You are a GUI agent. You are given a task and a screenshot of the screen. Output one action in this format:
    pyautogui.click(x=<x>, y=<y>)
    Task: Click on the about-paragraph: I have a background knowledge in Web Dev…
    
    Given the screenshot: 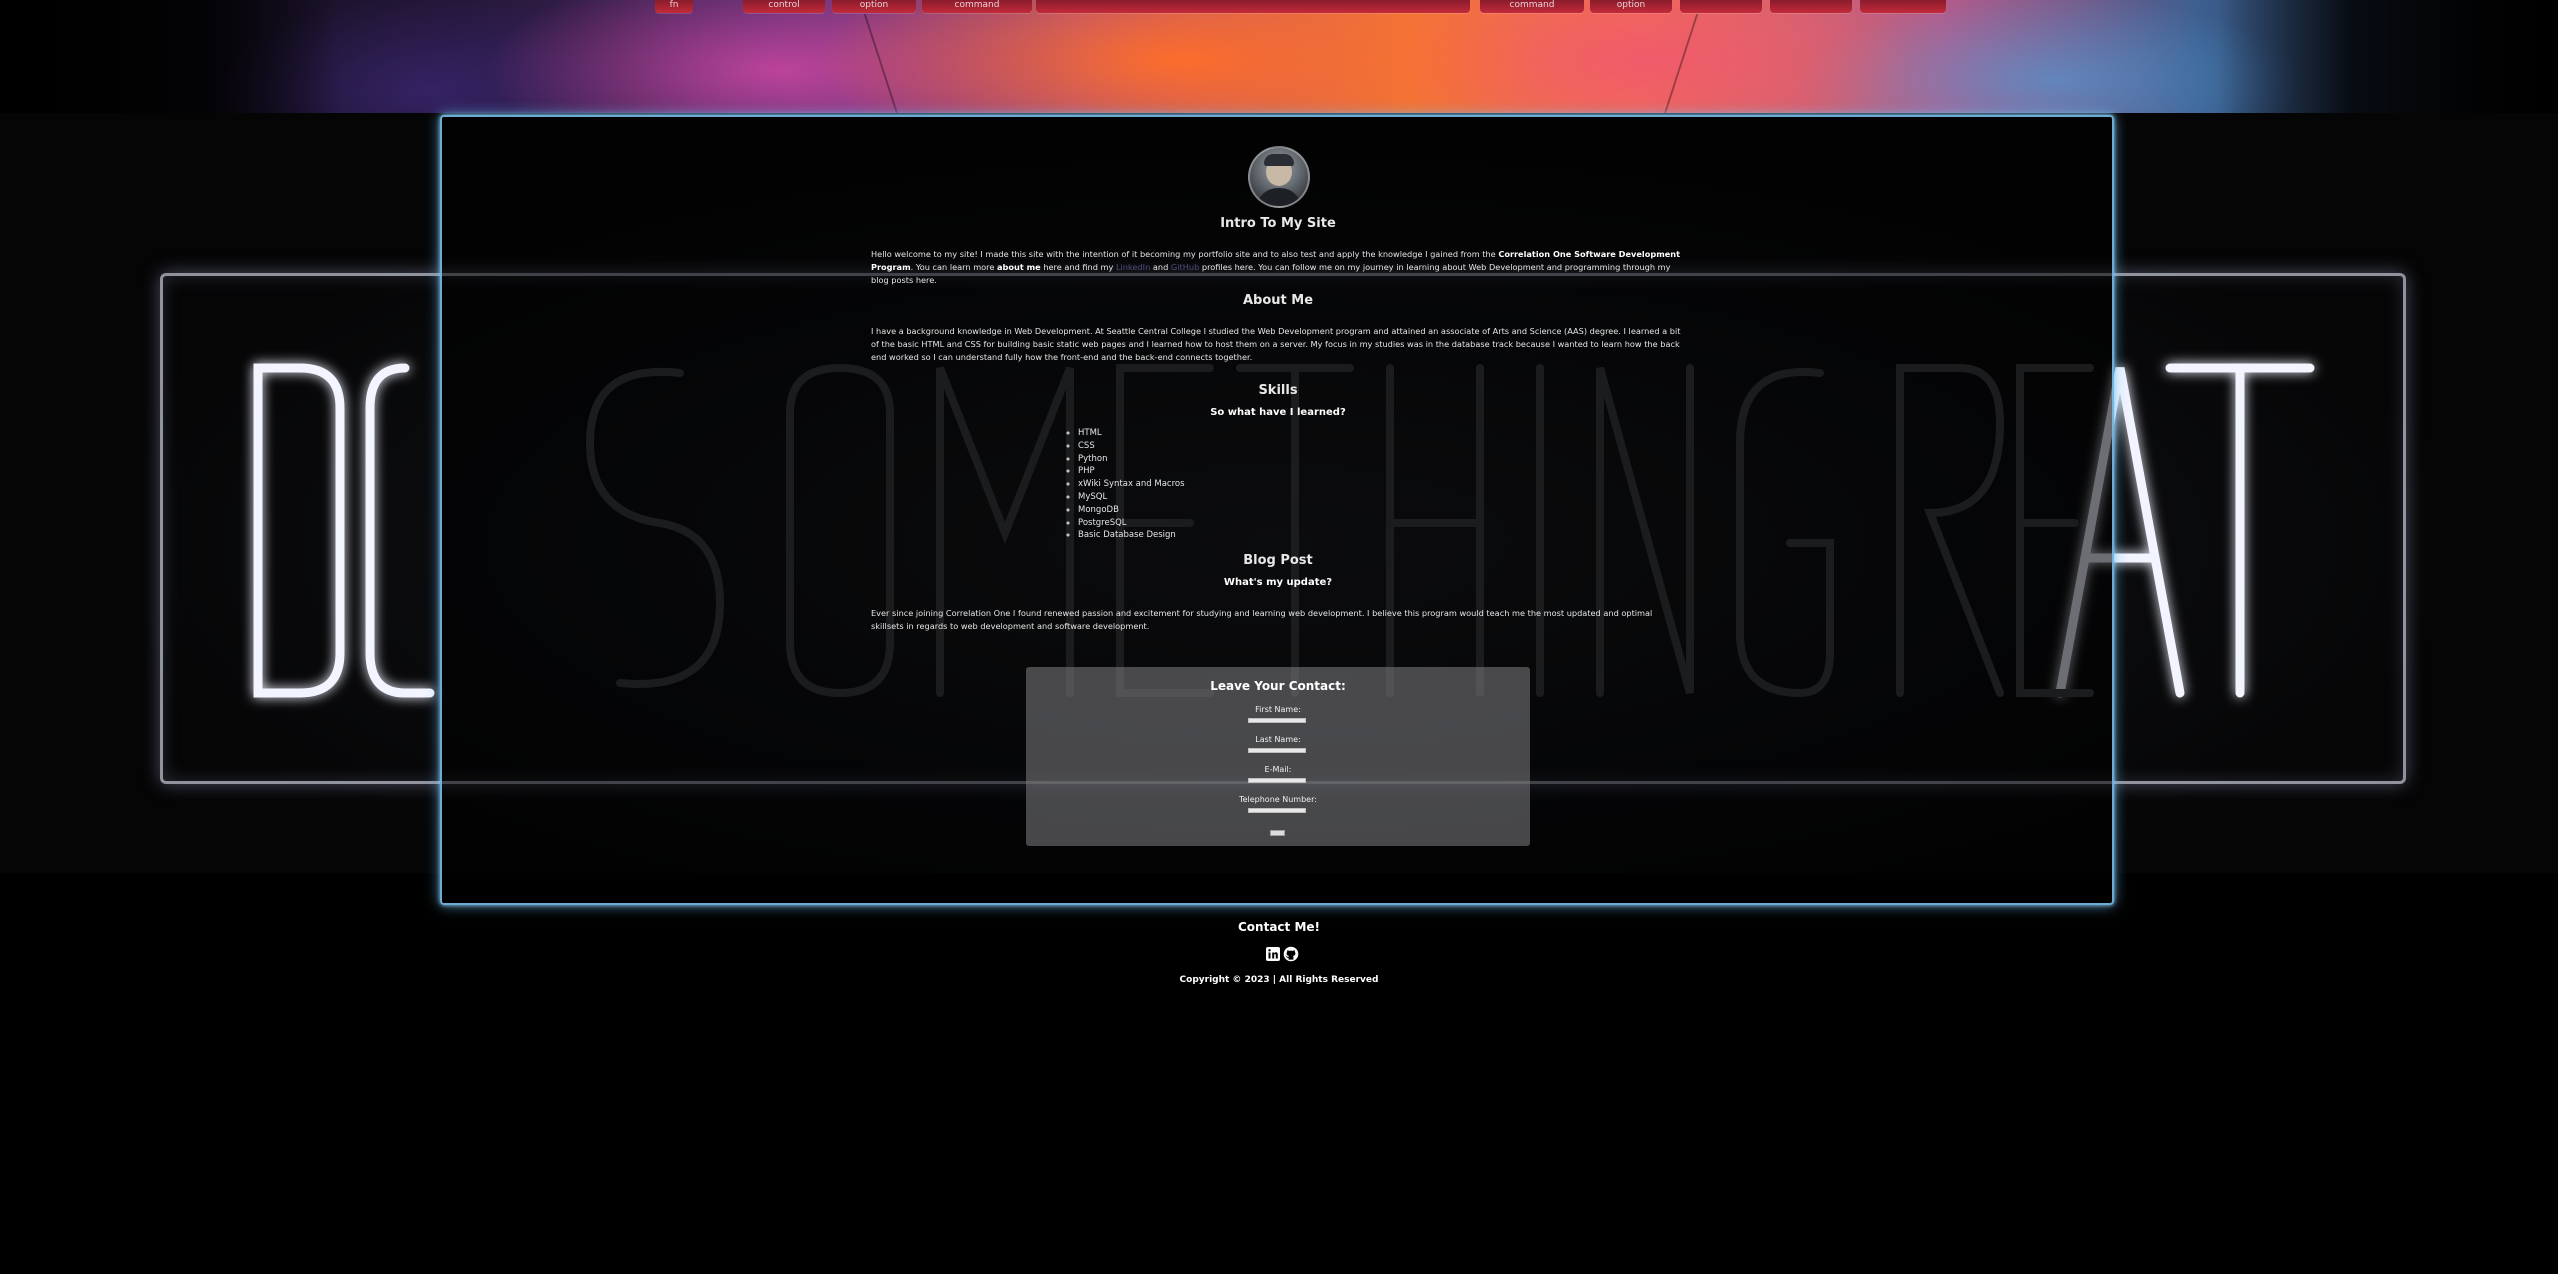 What is the action you would take?
    pyautogui.click(x=1276, y=344)
    